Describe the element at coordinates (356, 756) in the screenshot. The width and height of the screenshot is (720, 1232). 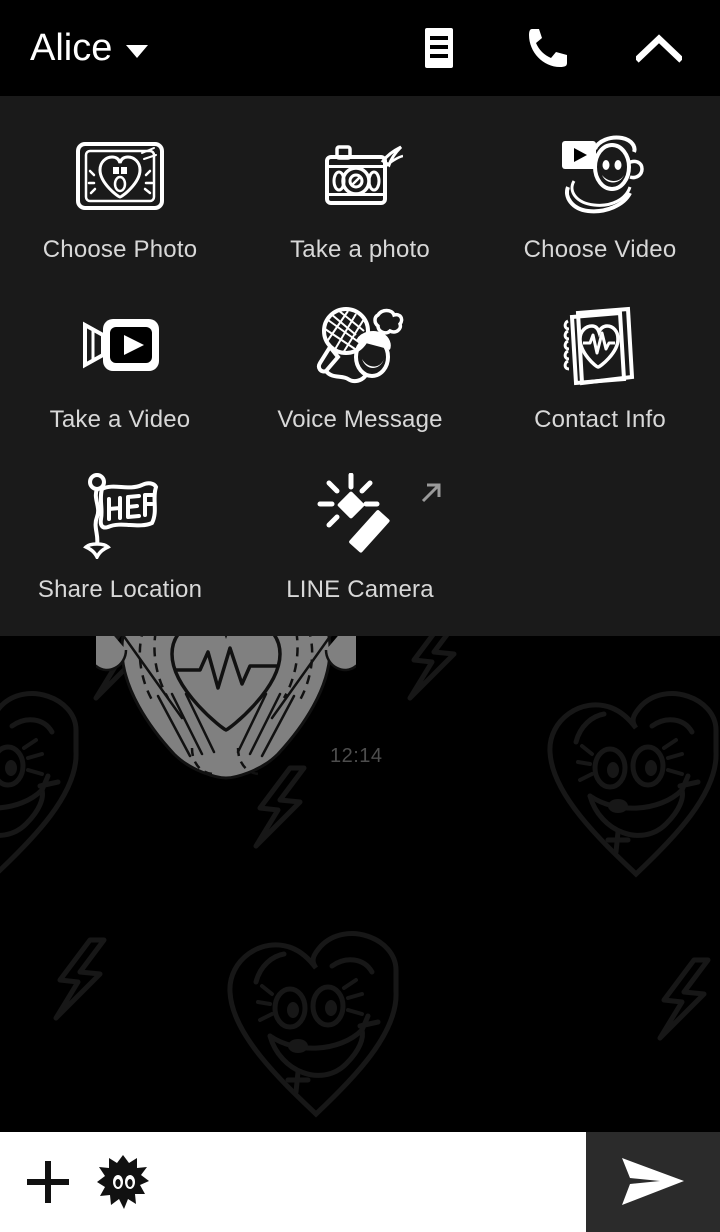
I see `message-timestamp: 12:14` at that location.